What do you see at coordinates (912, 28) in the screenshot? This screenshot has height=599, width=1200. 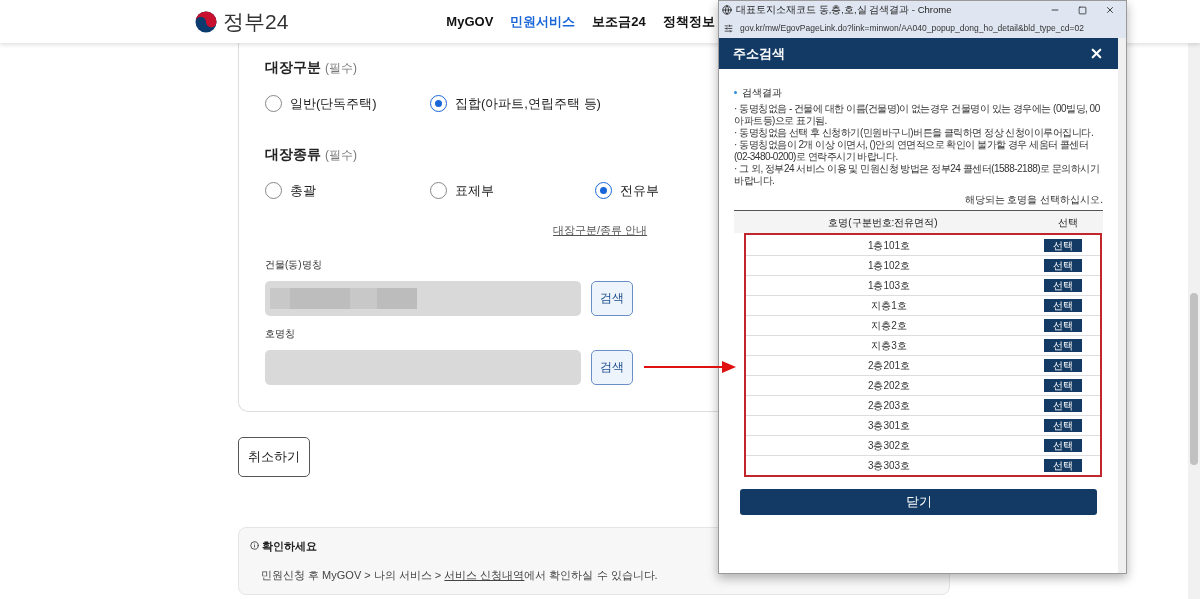 I see `url-text: gov.kr/mw/EgovPageLink.do?link=minwon/AA040_popup_dong_ho_detail&bld_type_cd=02` at bounding box center [912, 28].